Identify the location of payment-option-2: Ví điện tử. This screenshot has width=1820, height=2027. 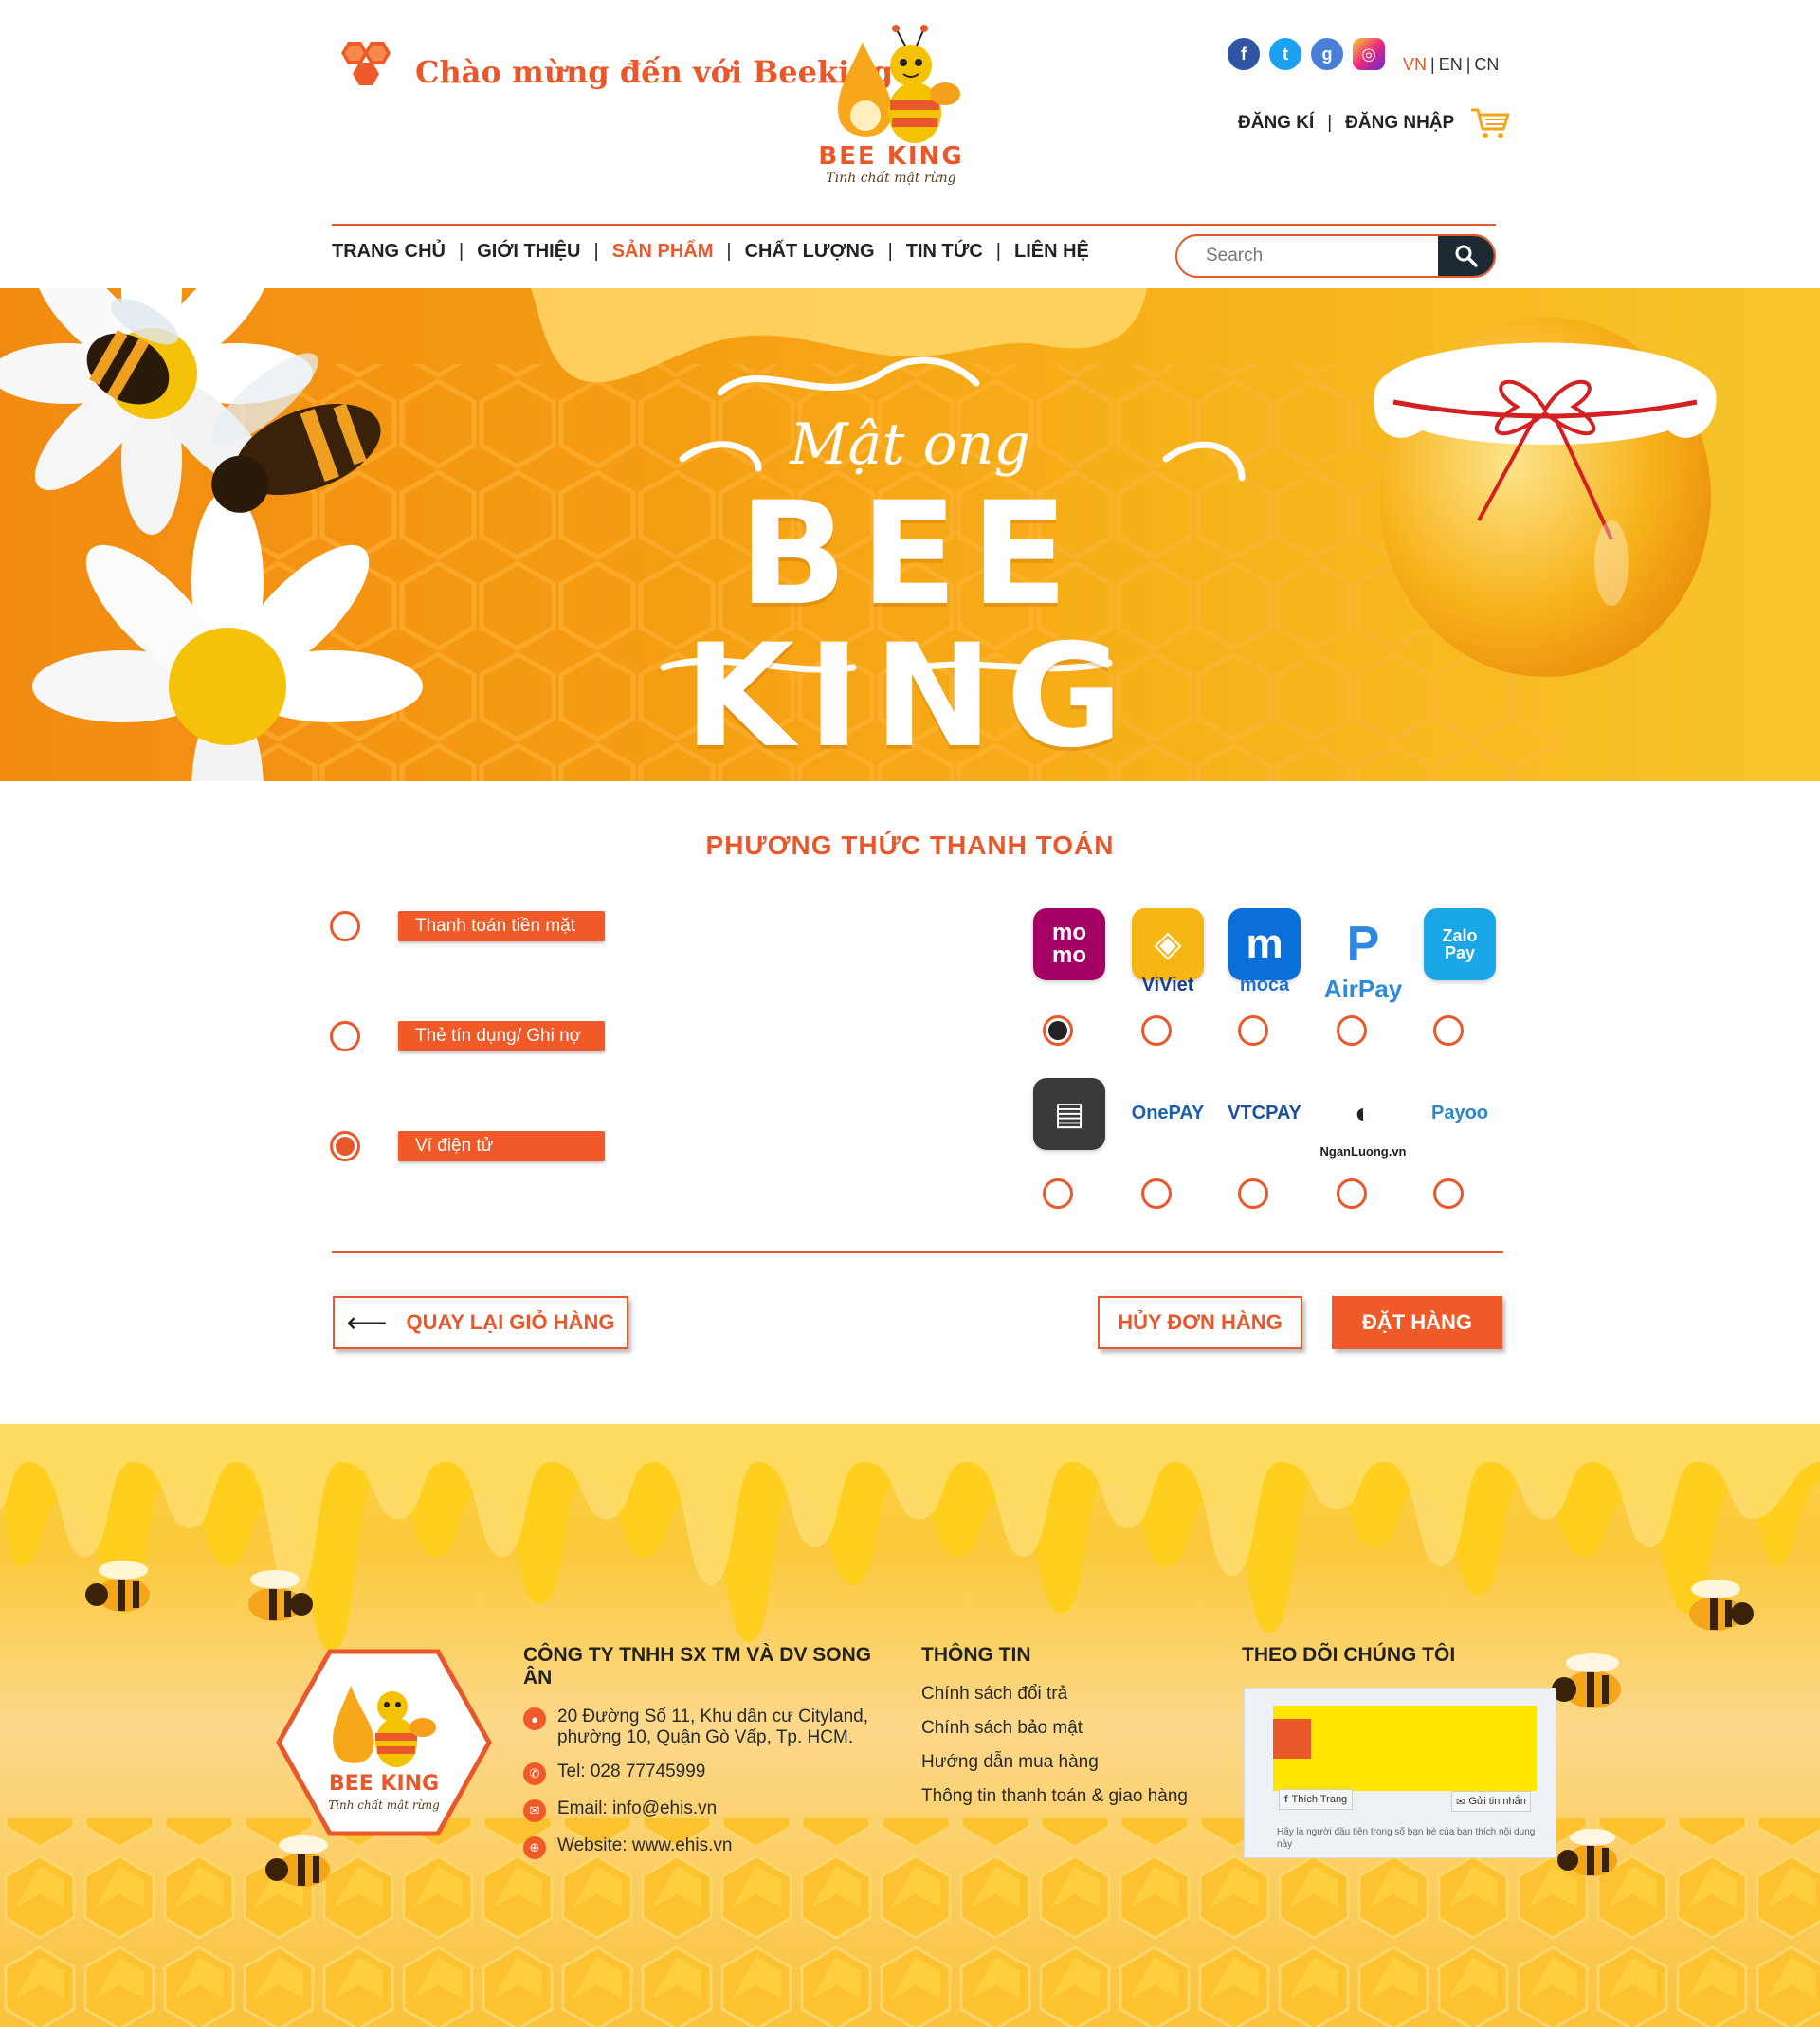
(467, 1146).